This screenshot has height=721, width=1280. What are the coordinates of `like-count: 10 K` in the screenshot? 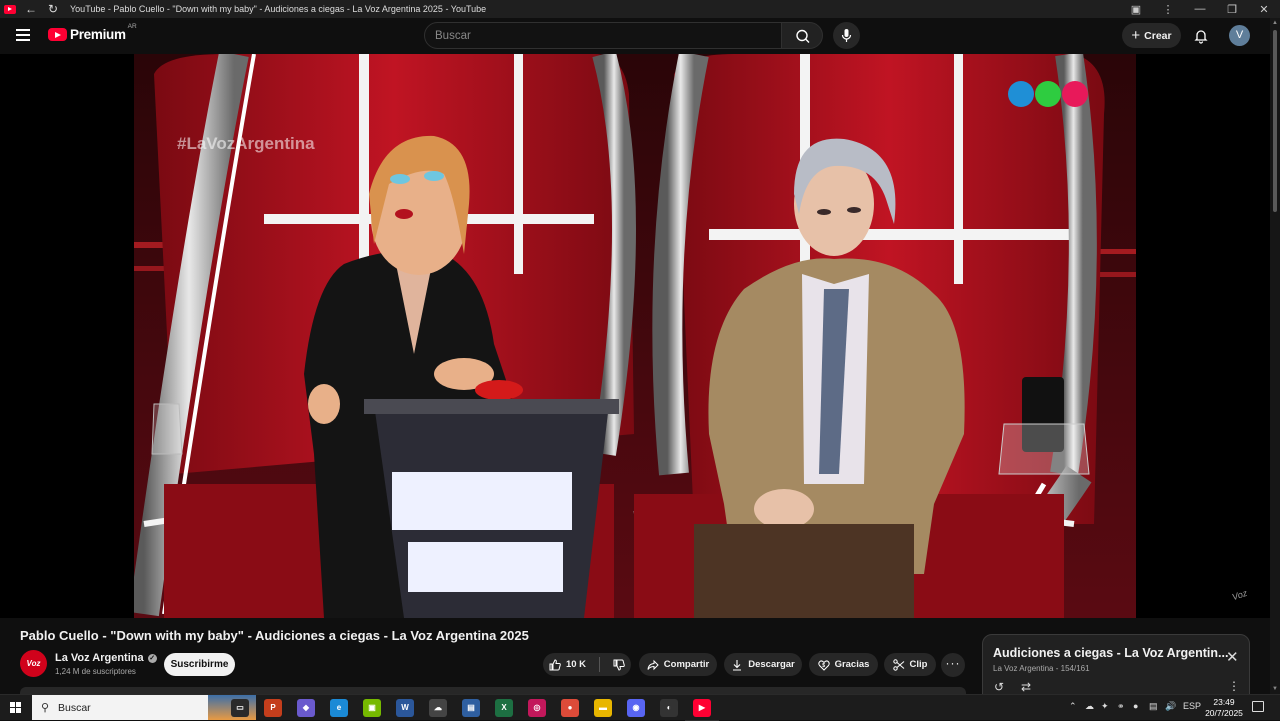 It's located at (576, 664).